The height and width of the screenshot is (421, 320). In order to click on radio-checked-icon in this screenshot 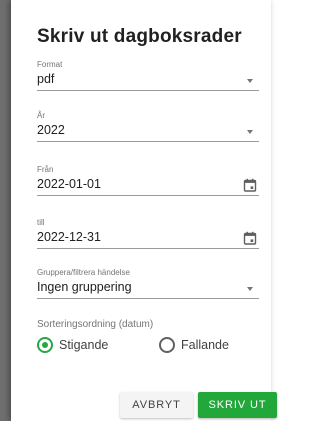, I will do `click(45, 345)`.